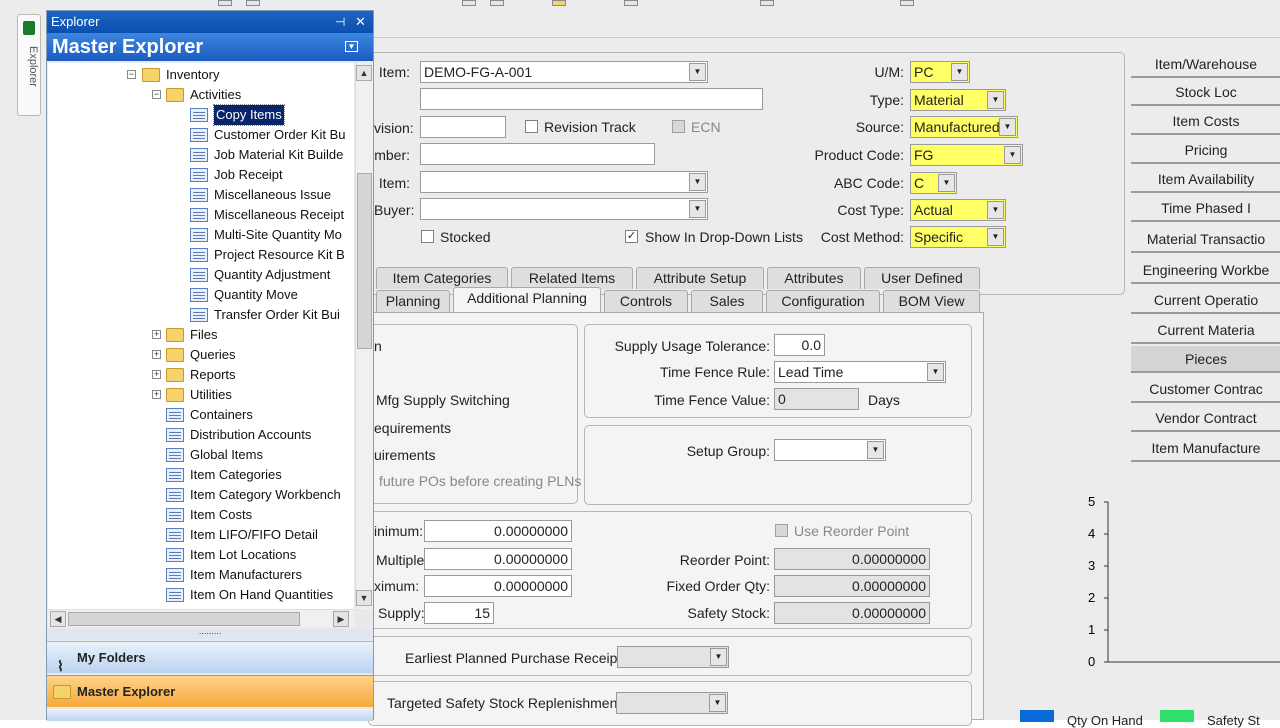  What do you see at coordinates (213, 355) in the screenshot?
I see `tree-node: Queries` at bounding box center [213, 355].